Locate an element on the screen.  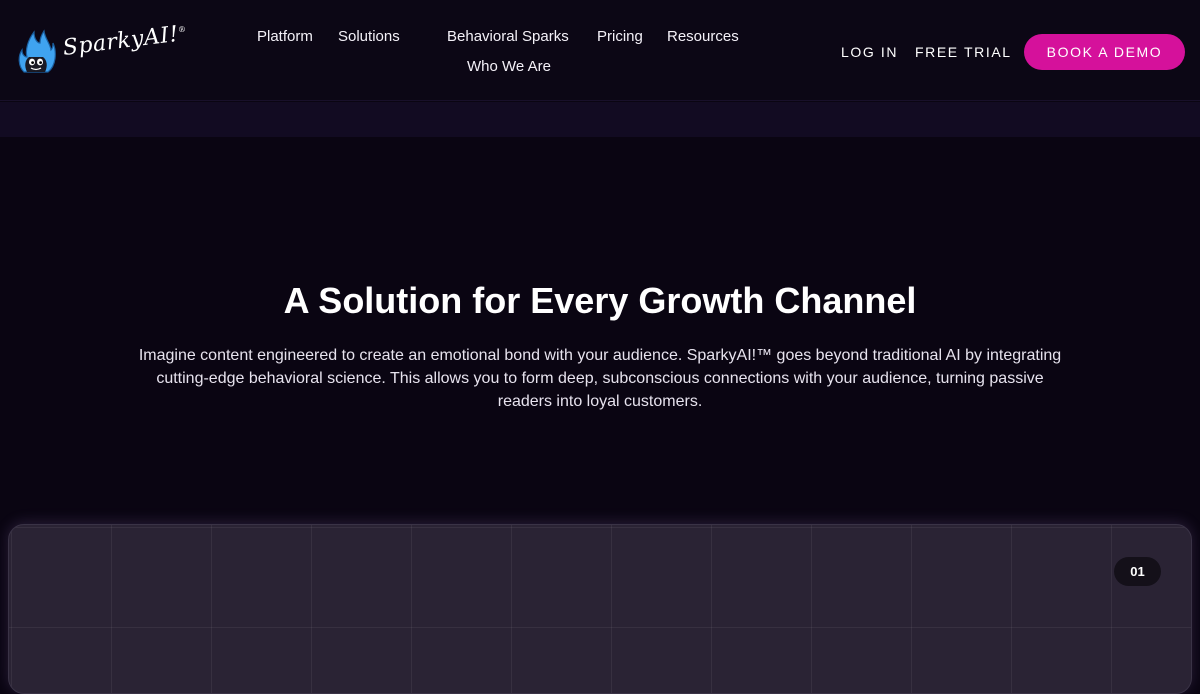
login-link: LOG IN is located at coordinates (869, 52).